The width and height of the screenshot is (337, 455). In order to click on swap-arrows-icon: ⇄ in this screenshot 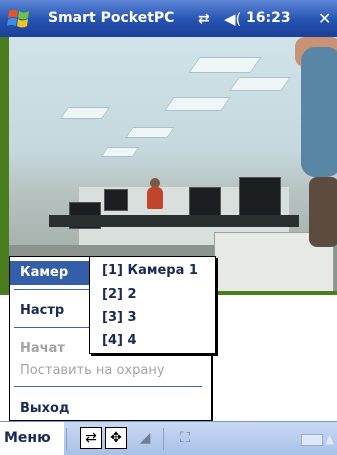, I will do `click(91, 438)`.